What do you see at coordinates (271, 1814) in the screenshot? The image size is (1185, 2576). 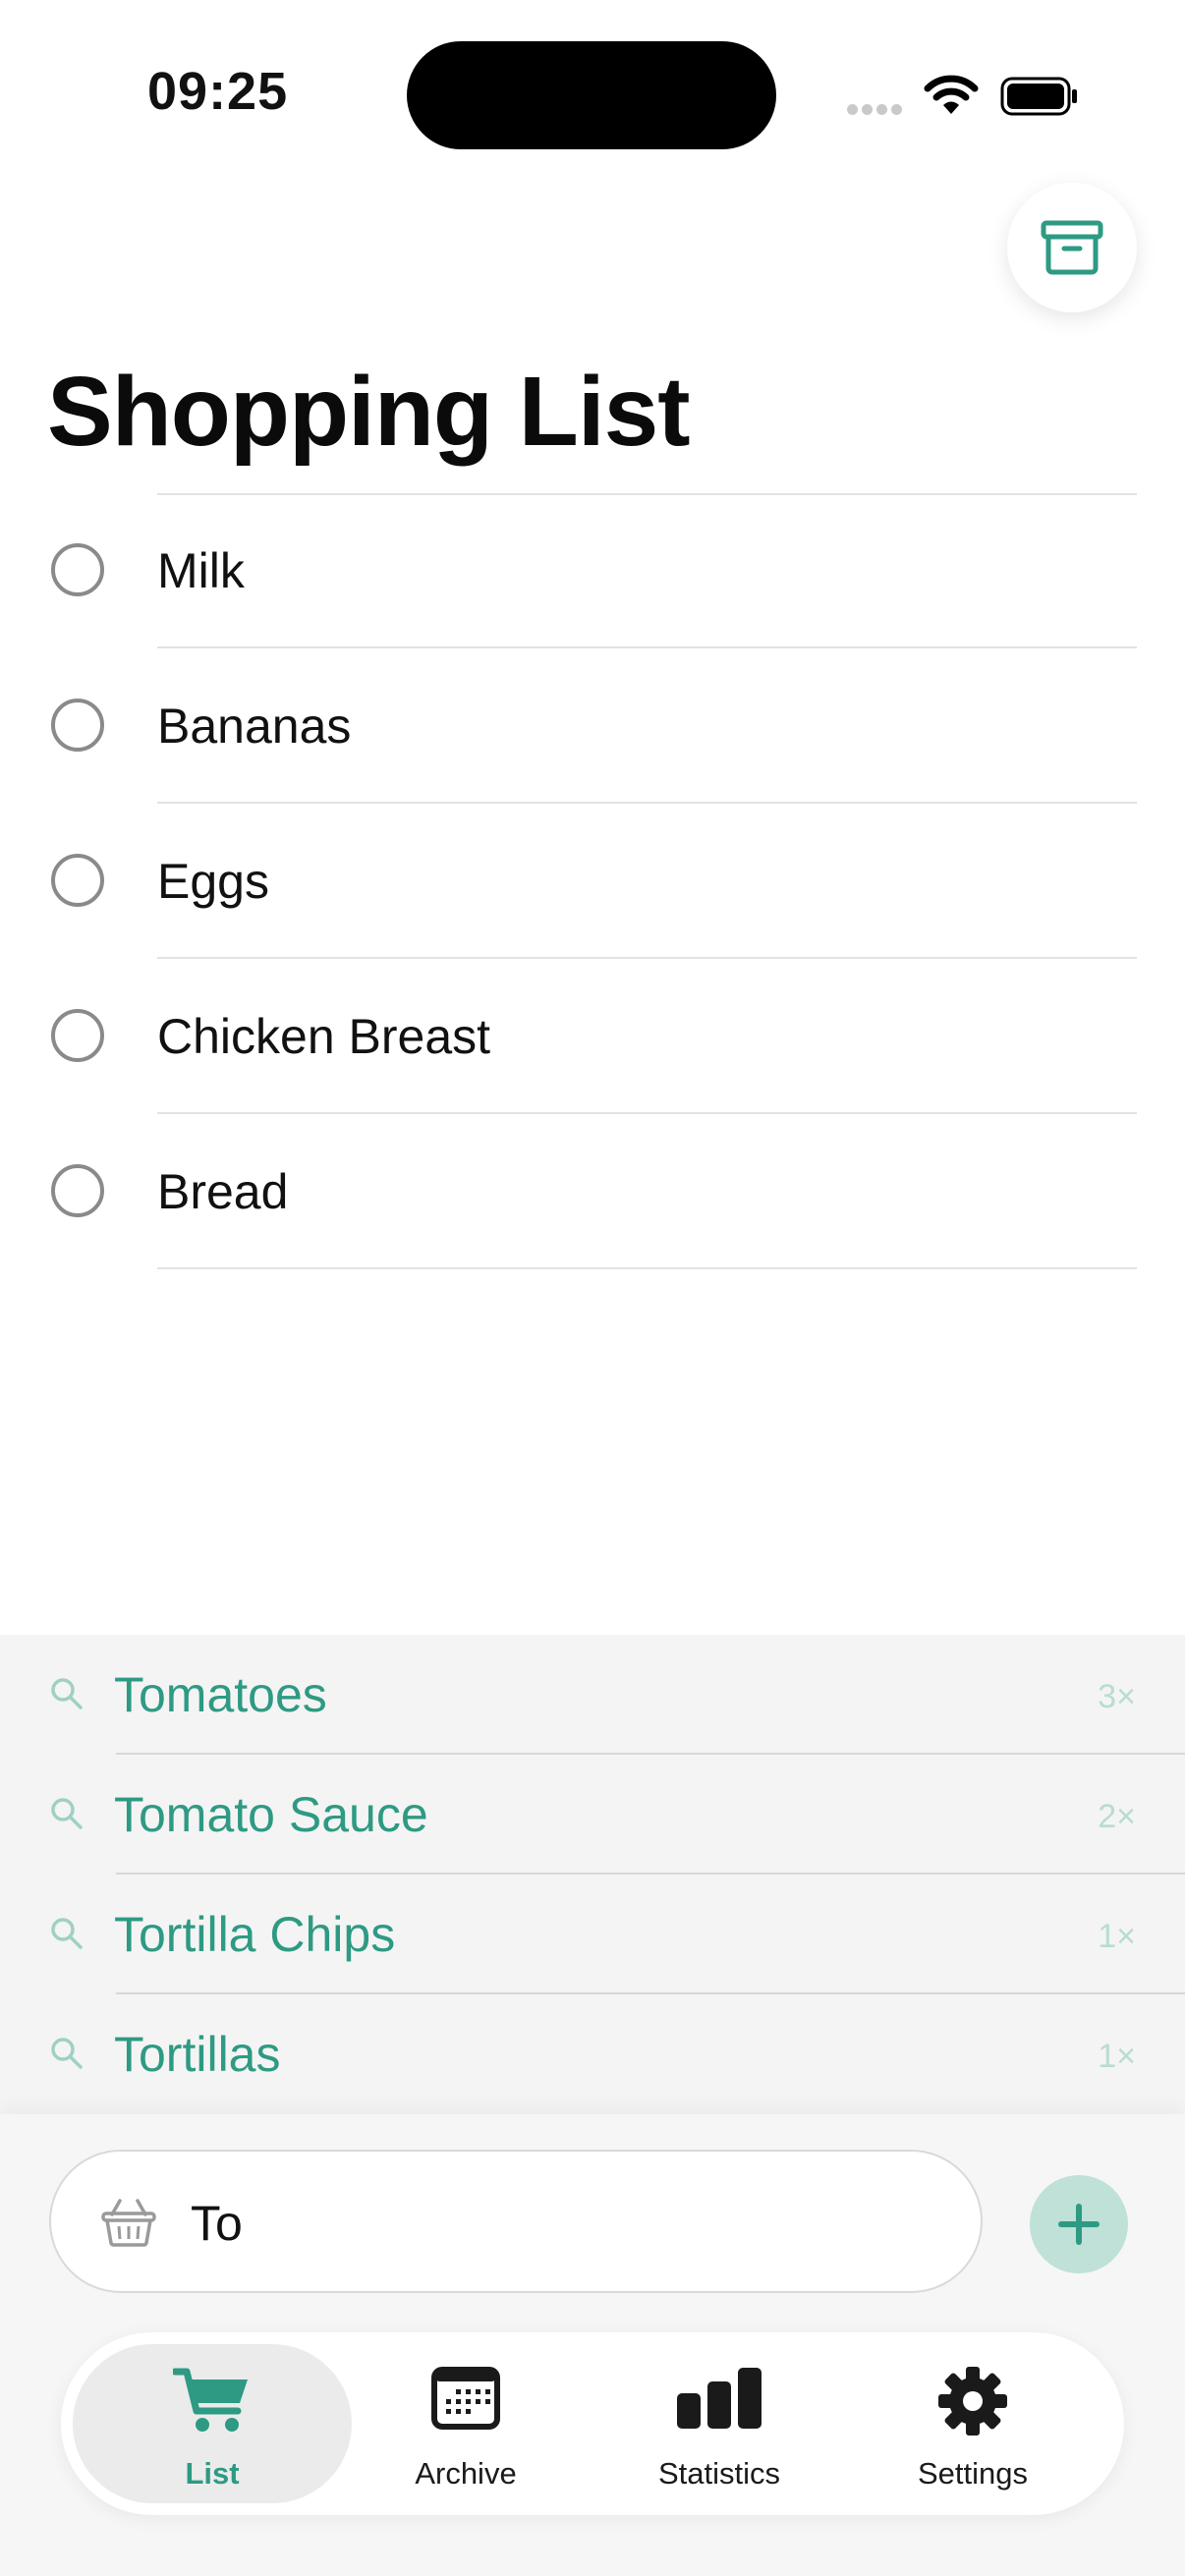 I see `suggestion-name: Tomato Sauce` at bounding box center [271, 1814].